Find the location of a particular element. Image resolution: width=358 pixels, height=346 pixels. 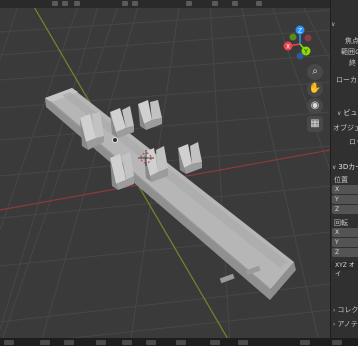

y-label: Y is located at coordinates (305, 52).